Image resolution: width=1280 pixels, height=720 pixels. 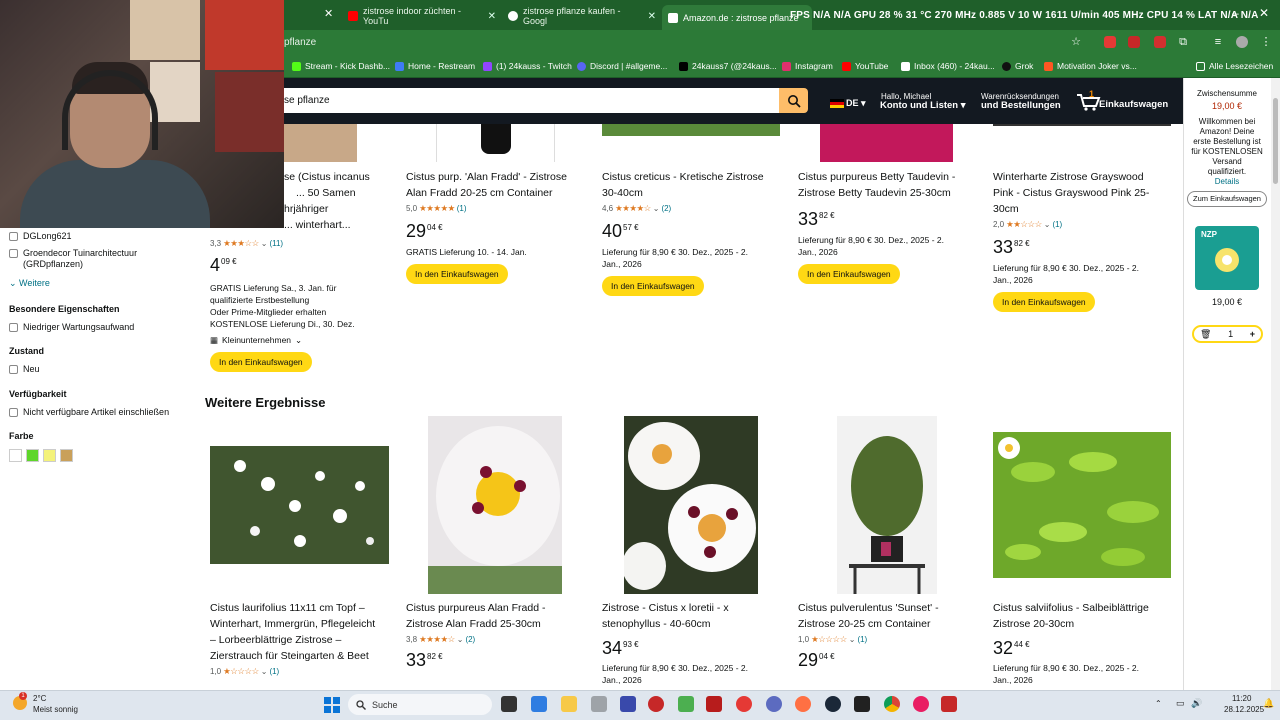 I want to click on trash-icon: 🗑, so click(x=1205, y=334).